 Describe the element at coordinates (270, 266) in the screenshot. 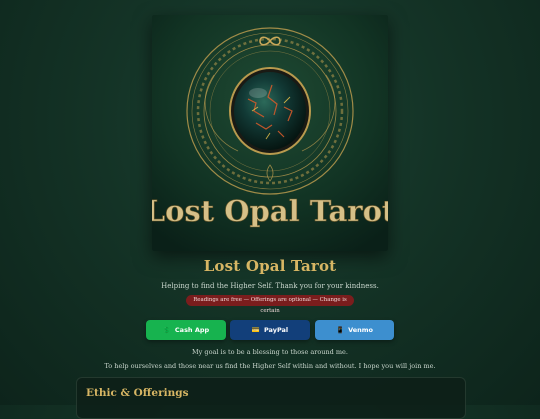

I see `site-title: Lost Opal Tarot` at that location.